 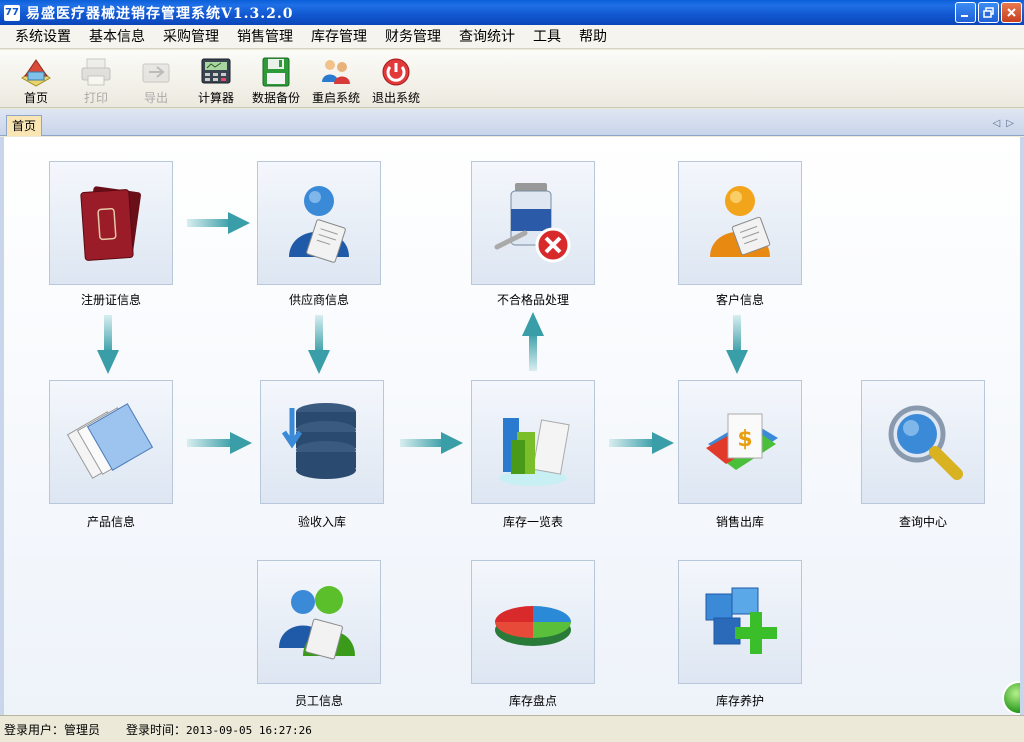 I want to click on defective-vial-icon, so click(x=532, y=223).